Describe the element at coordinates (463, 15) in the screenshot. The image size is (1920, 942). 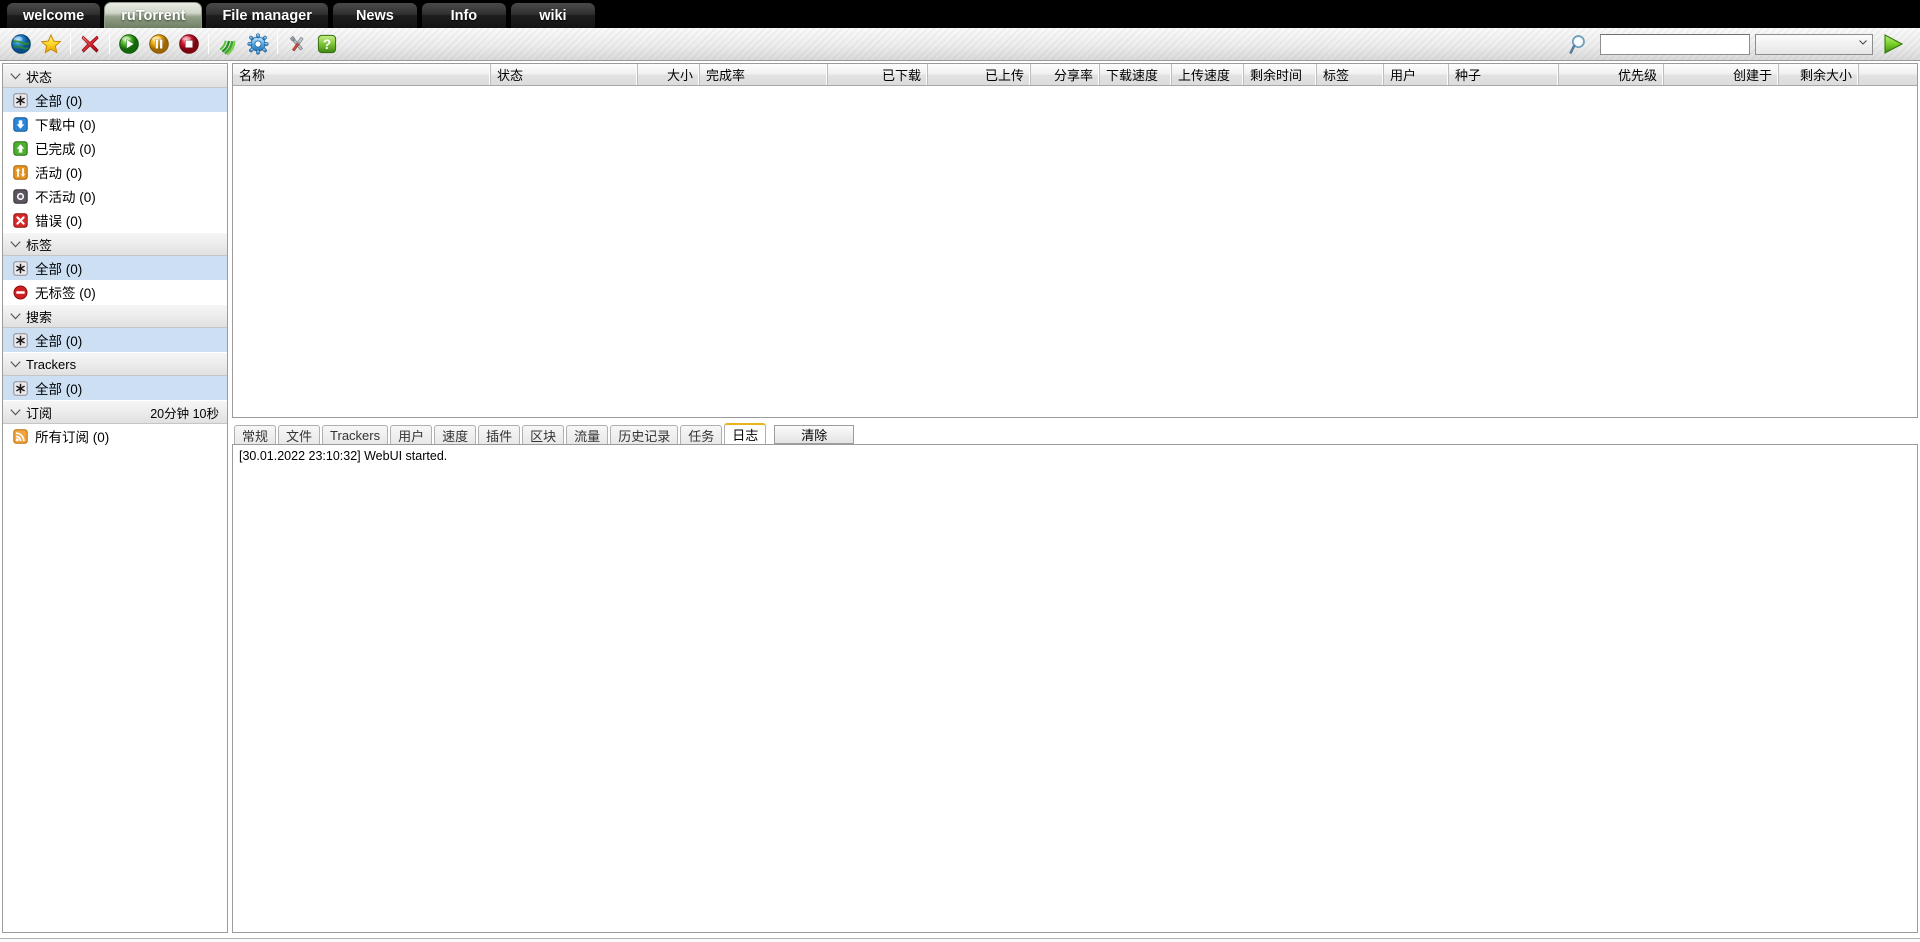
I see `window-tab-info: Info` at that location.